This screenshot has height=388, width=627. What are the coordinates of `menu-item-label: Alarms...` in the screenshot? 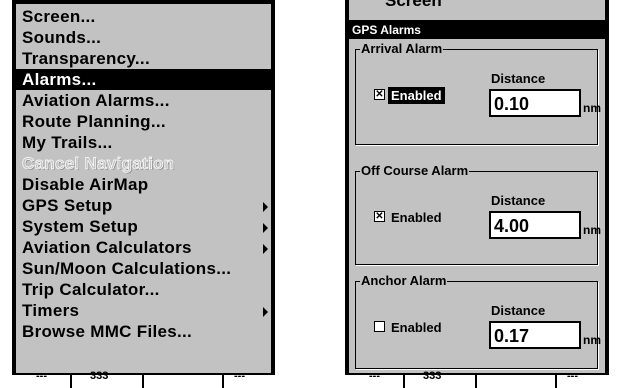 It's located at (59, 79).